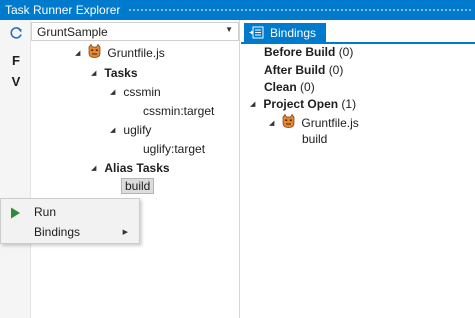 The width and height of the screenshot is (475, 318). I want to click on menu-item-run: Run, so click(70, 212).